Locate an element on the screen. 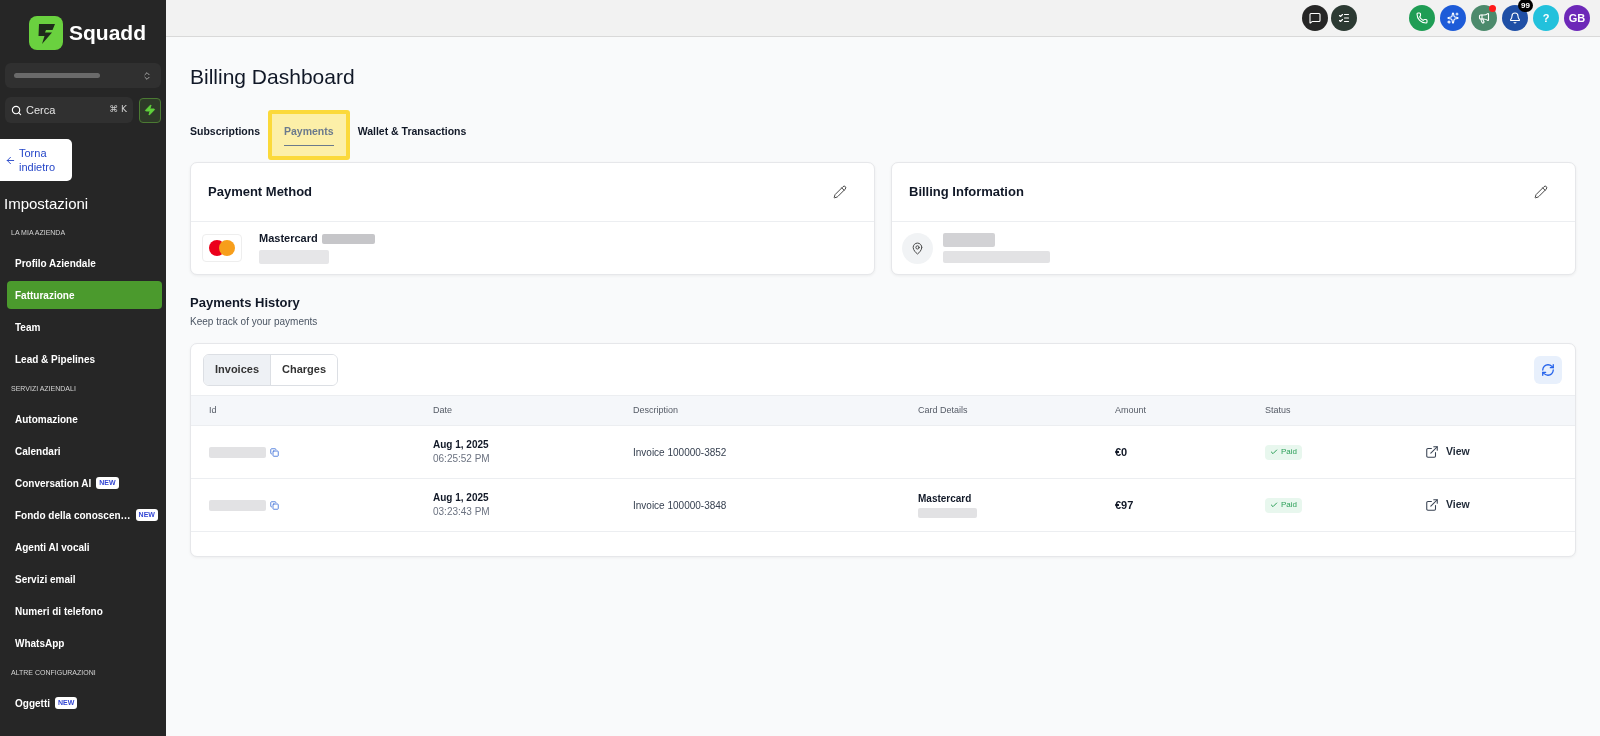  nav-item: Automazione is located at coordinates (84, 419).